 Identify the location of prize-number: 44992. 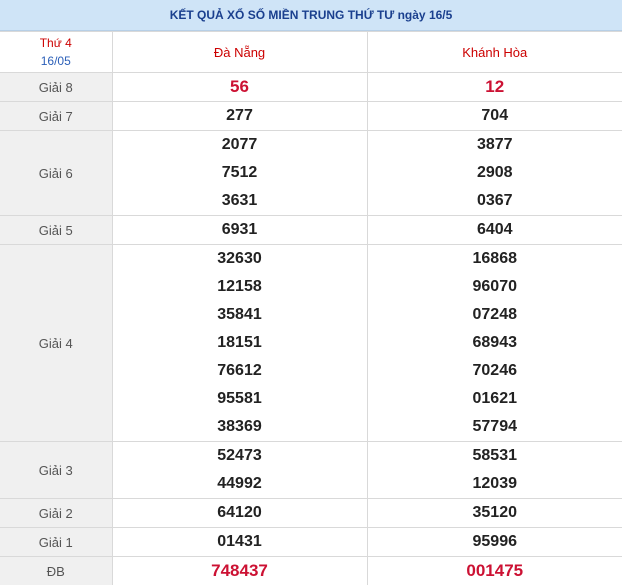
(240, 484).